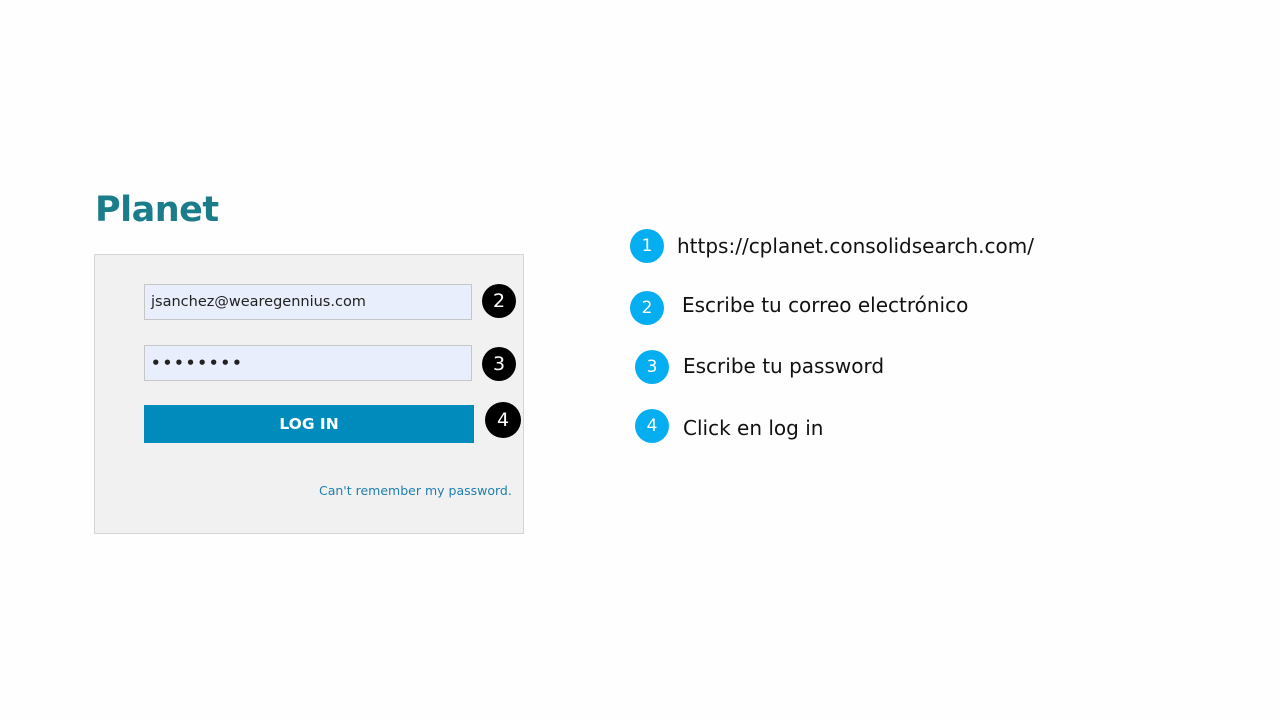 The width and height of the screenshot is (1280, 720). What do you see at coordinates (647, 246) in the screenshot?
I see `step-number-1: 1` at bounding box center [647, 246].